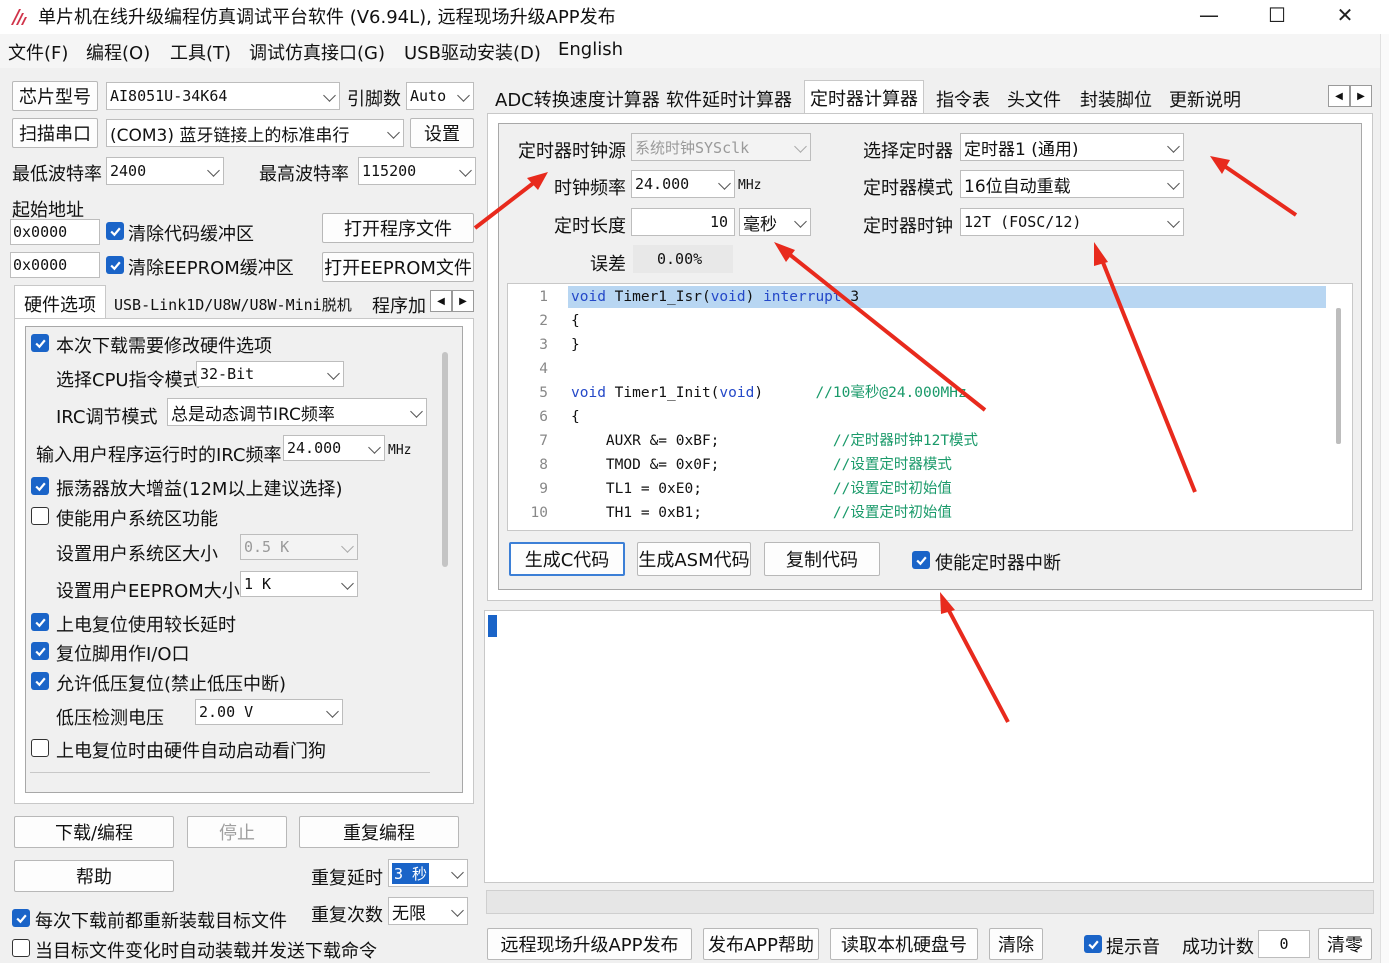  What do you see at coordinates (191, 234) in the screenshot?
I see `clear-code-label: 清除代码缓冲区` at bounding box center [191, 234].